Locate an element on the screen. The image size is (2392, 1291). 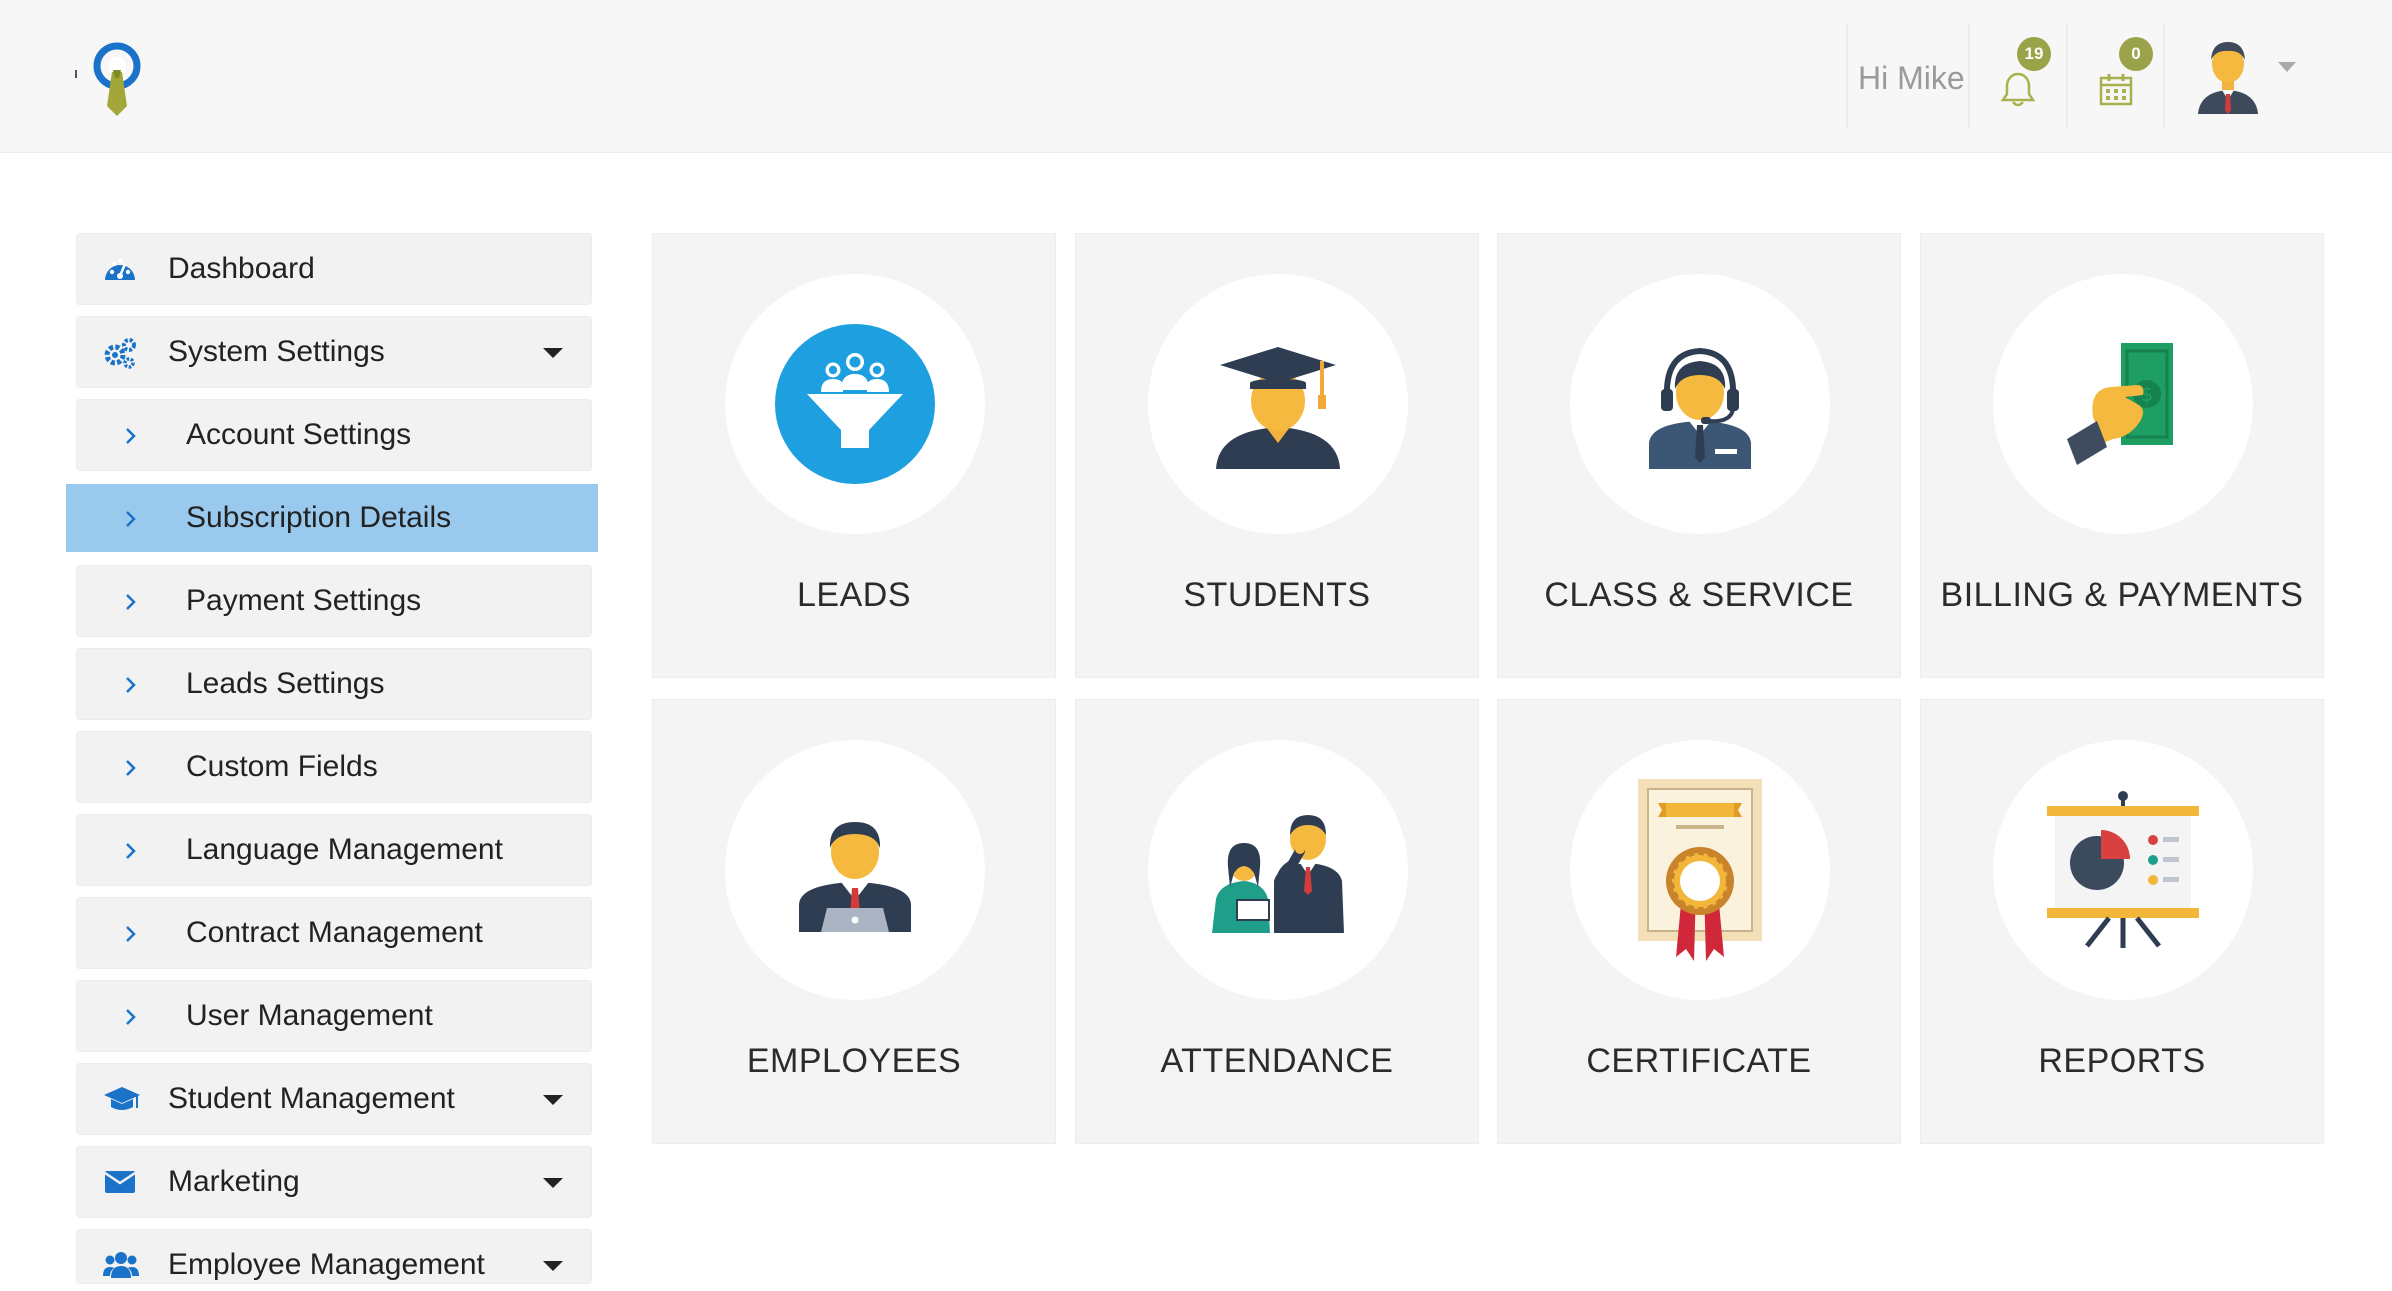
sidebar-item-label: Contract Management is located at coordinates (334, 932).